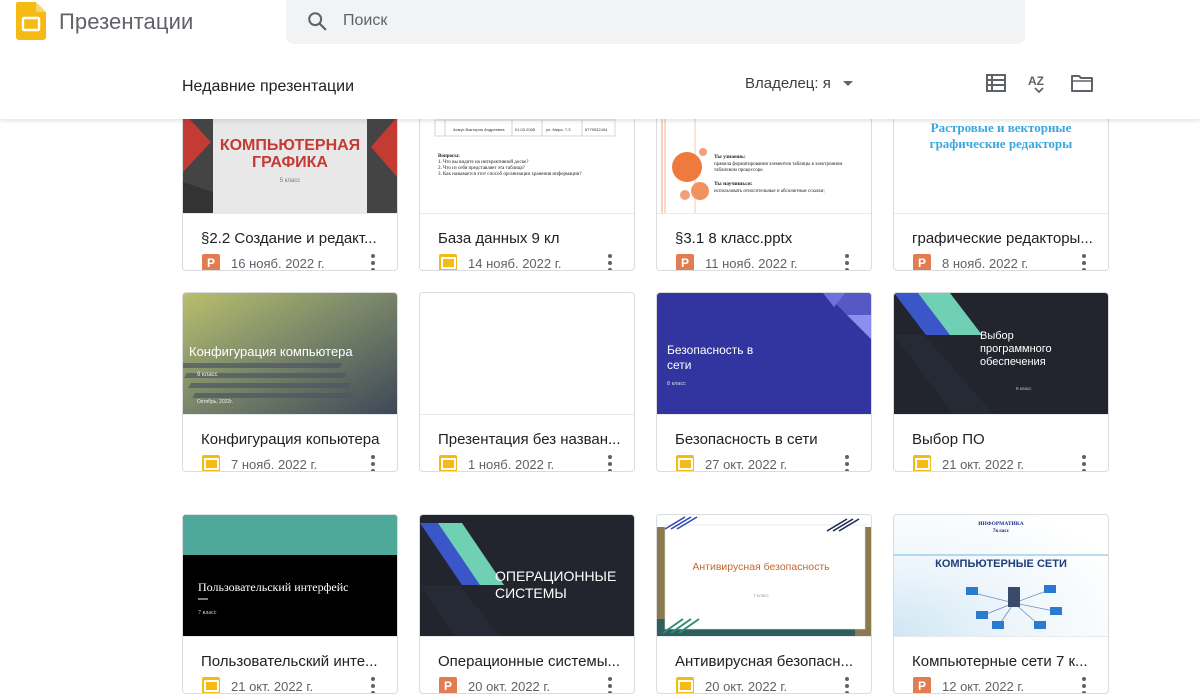  What do you see at coordinates (733, 184) in the screenshot?
I see `thumb-text: Ты научишься:` at bounding box center [733, 184].